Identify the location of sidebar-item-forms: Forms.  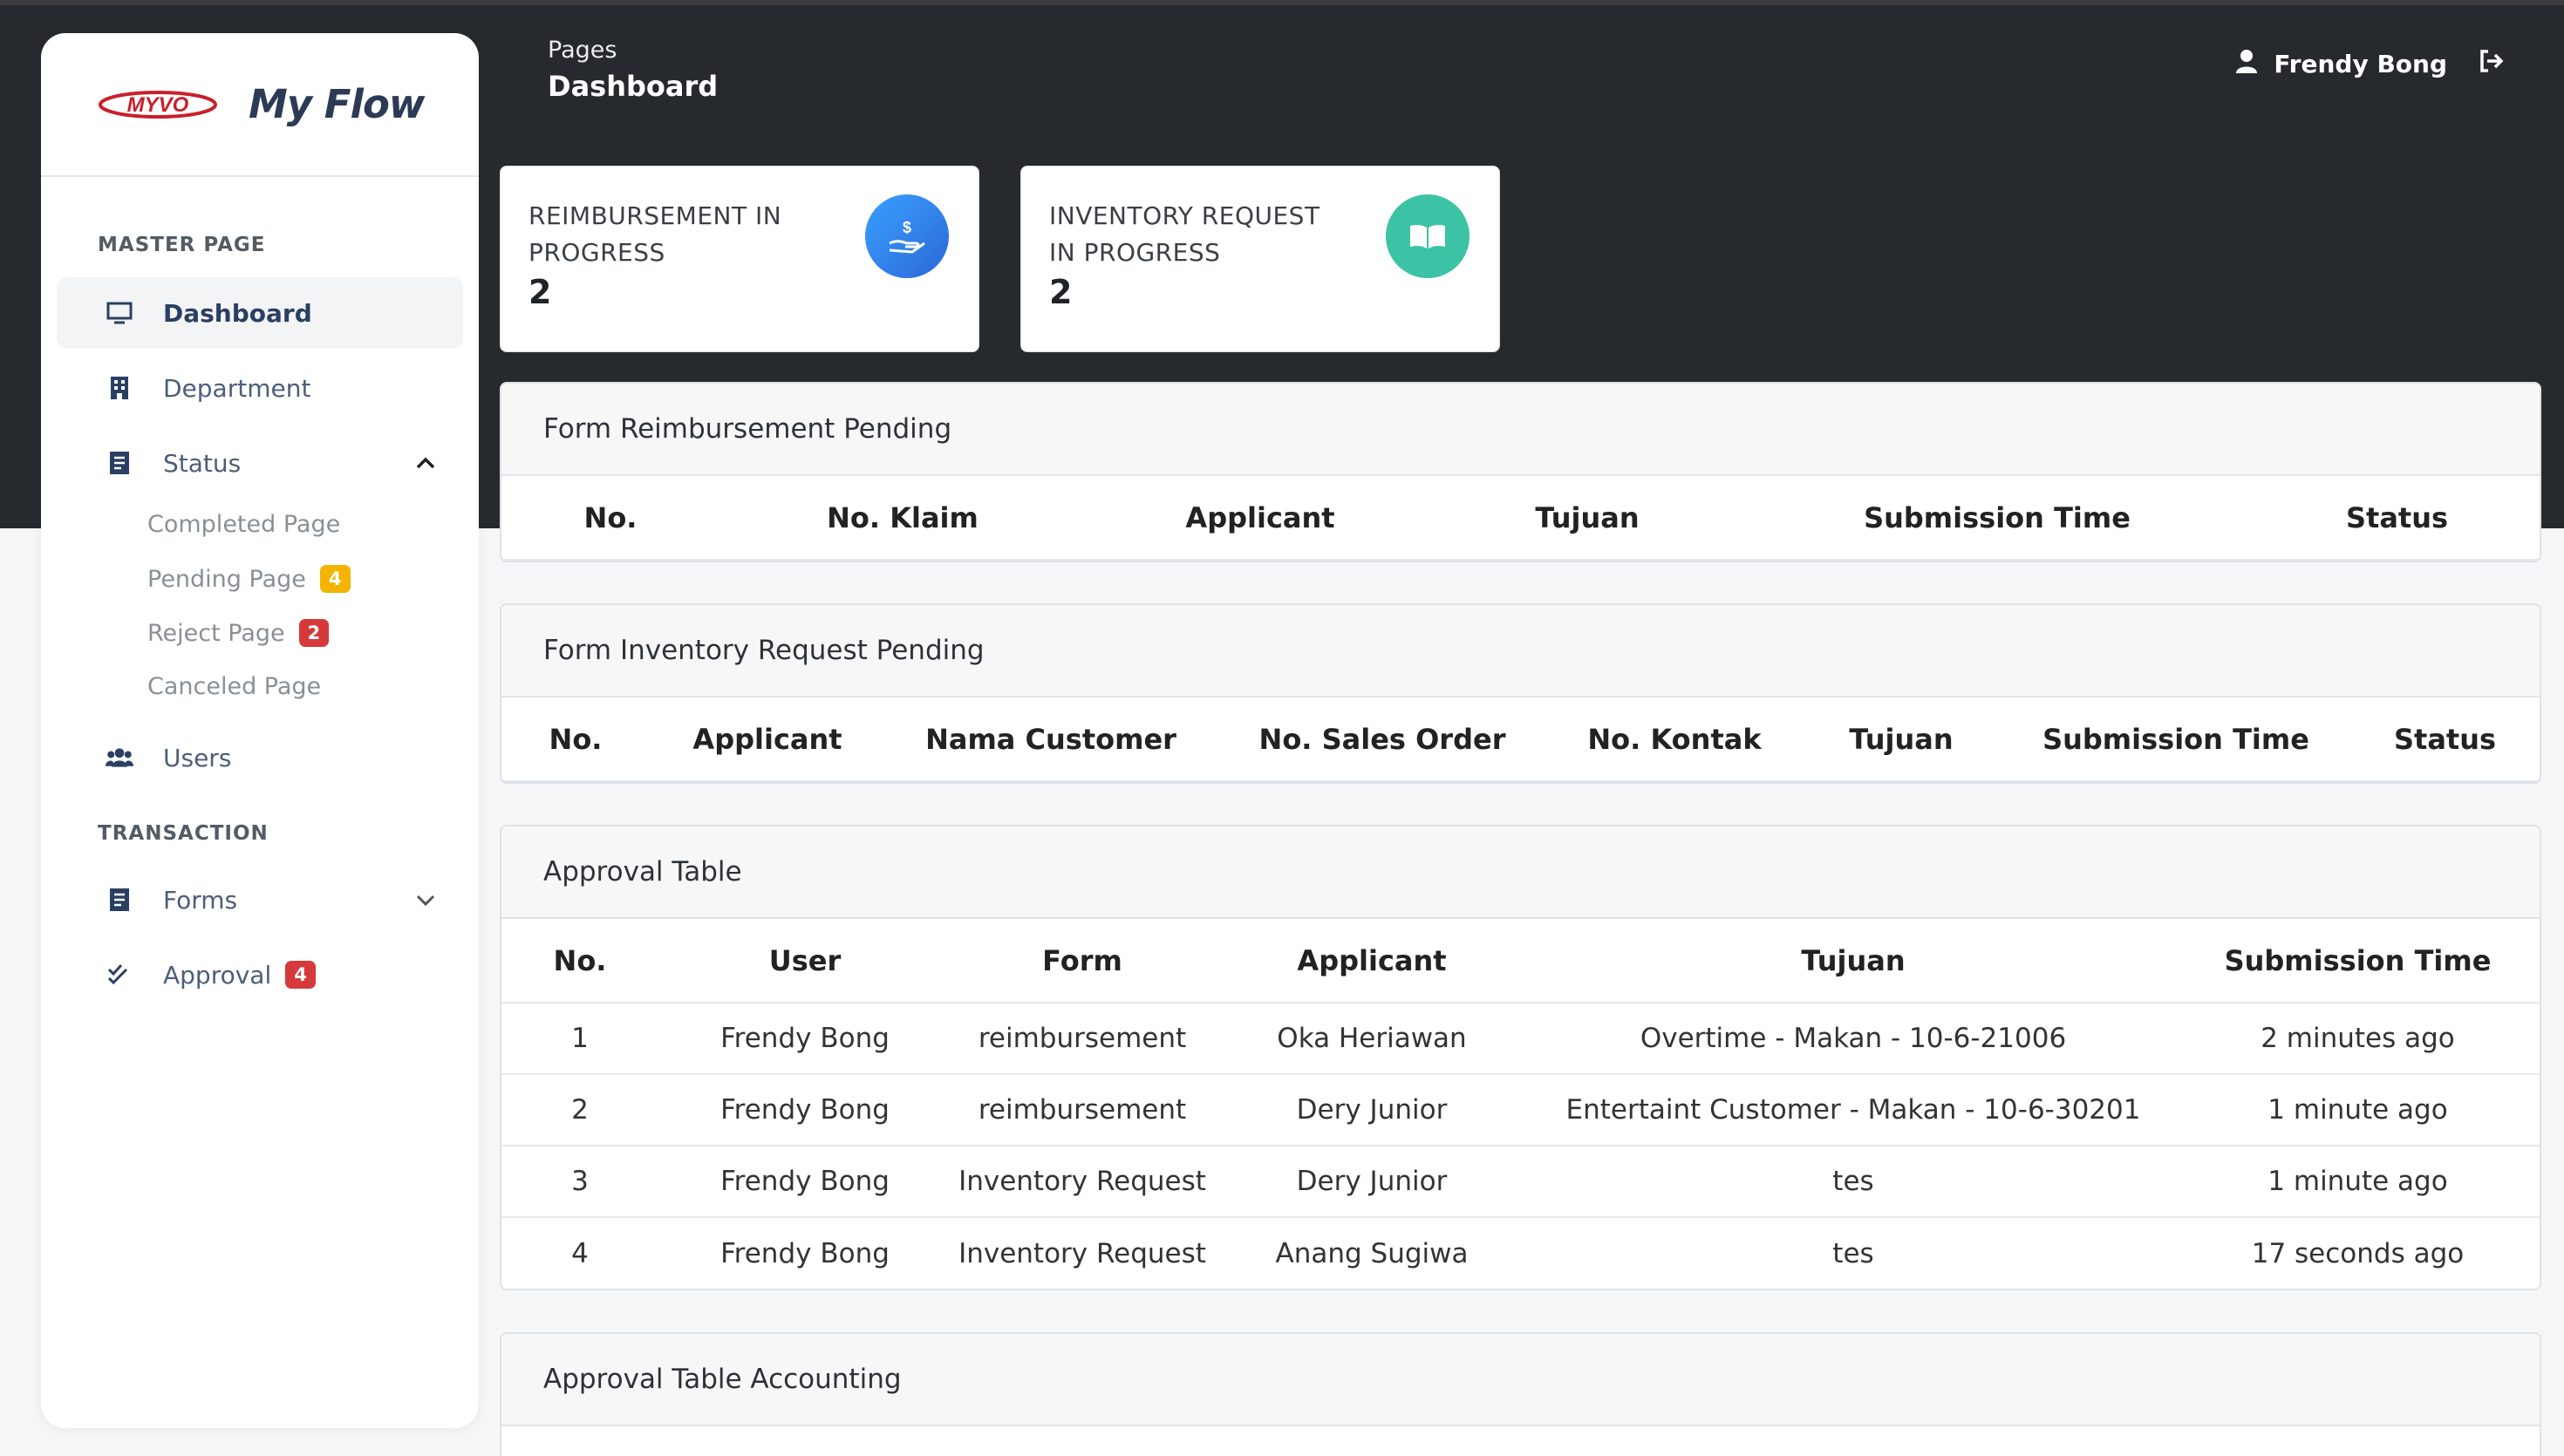
(260, 900).